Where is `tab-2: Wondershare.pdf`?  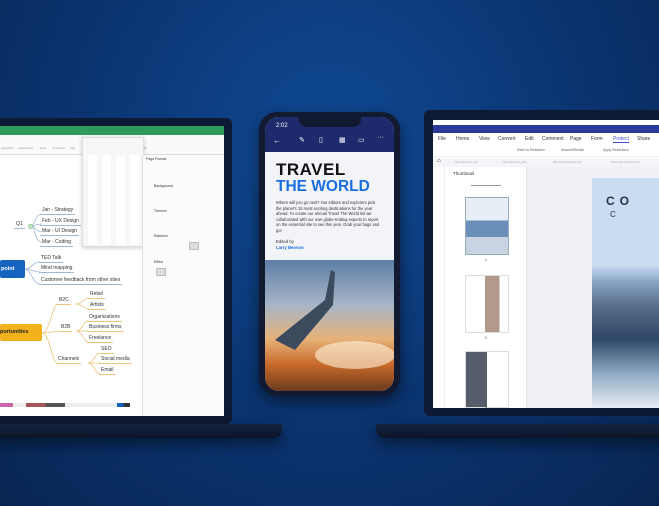 tab-2: Wondershare.pdf is located at coordinates (514, 162).